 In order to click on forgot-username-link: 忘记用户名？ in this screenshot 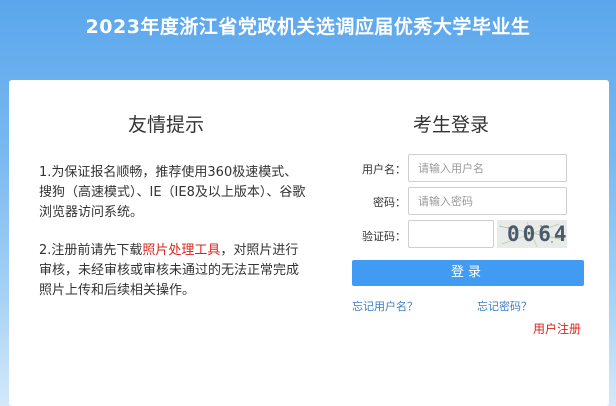, I will do `click(385, 306)`.